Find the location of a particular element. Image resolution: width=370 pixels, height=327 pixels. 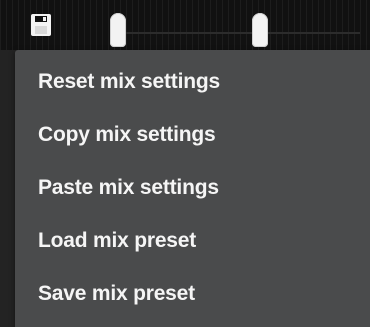

fader-handle-right is located at coordinates (260, 30).